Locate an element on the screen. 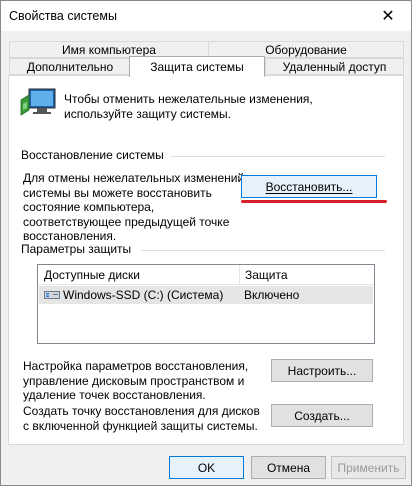 This screenshot has width=412, height=486. list-header: Доступные диски Защита is located at coordinates (206, 275).